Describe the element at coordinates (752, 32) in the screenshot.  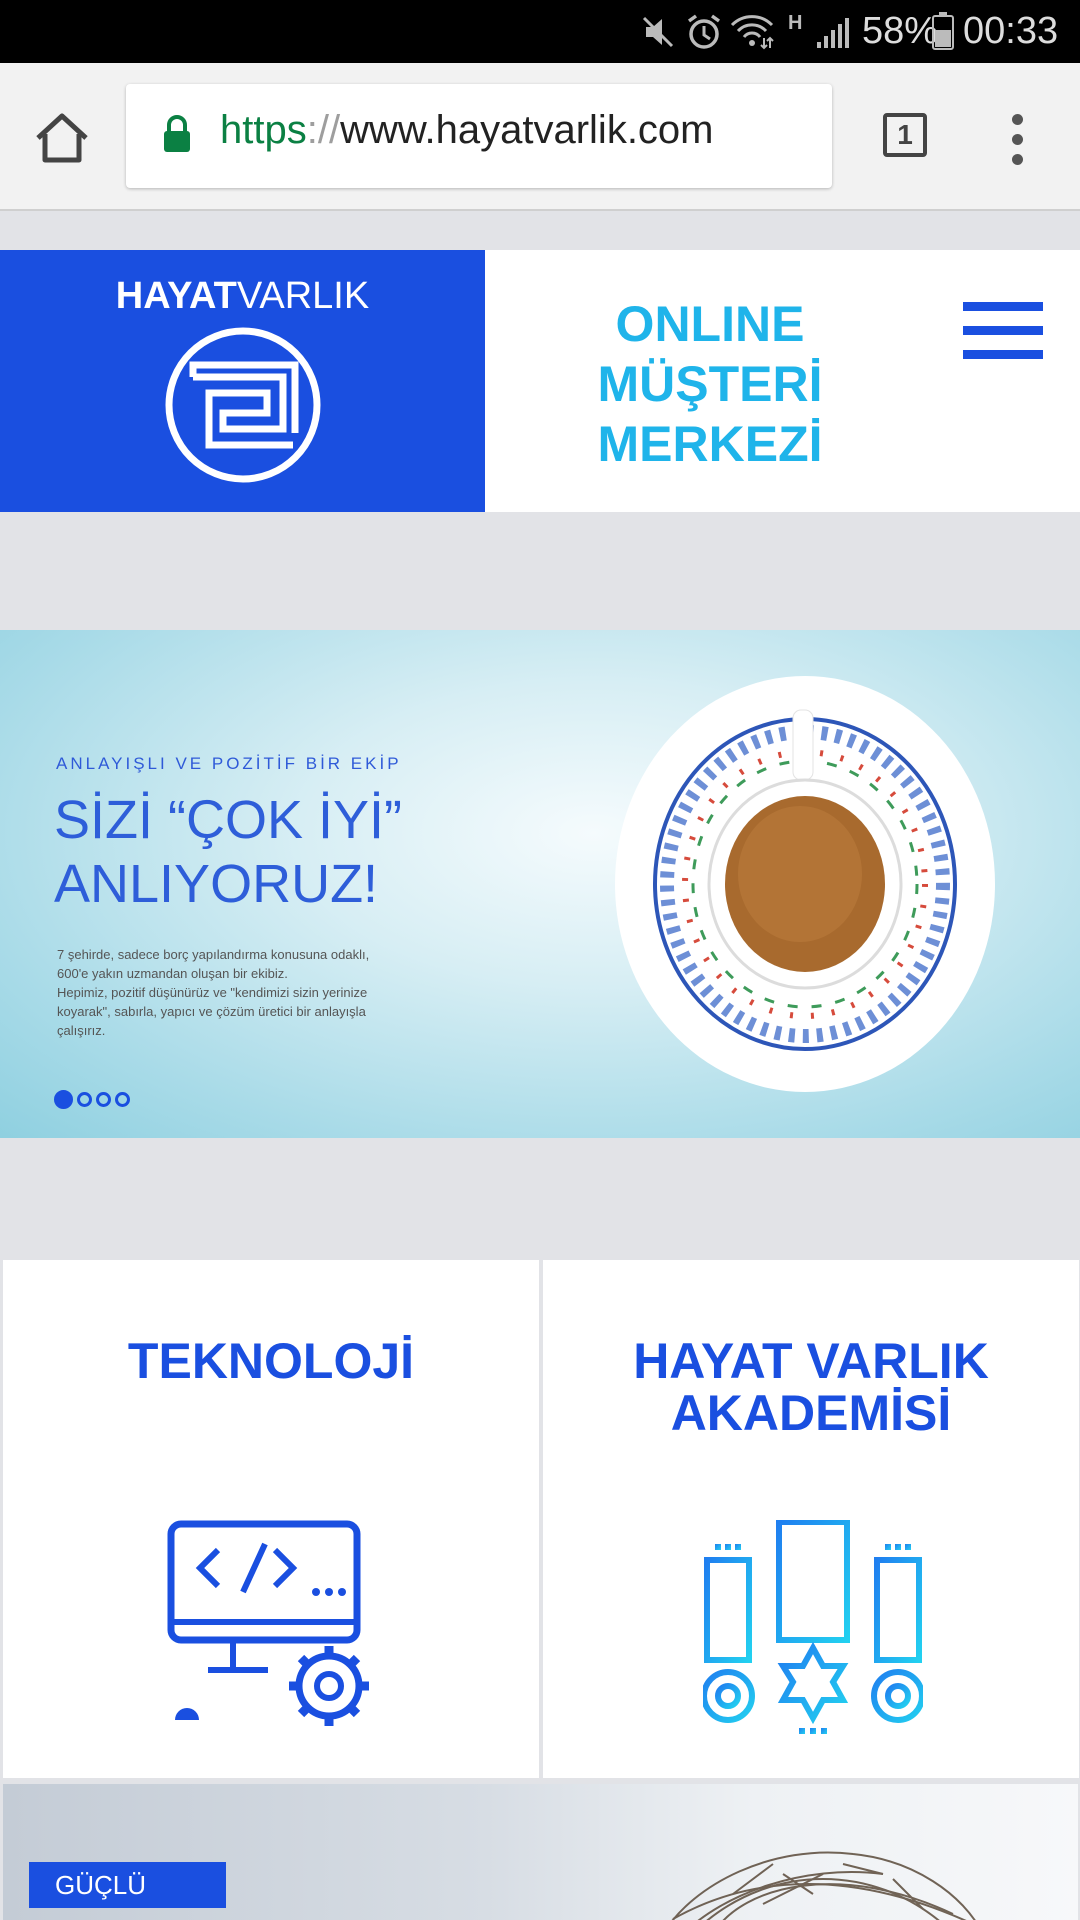
I see `wifi-icon` at that location.